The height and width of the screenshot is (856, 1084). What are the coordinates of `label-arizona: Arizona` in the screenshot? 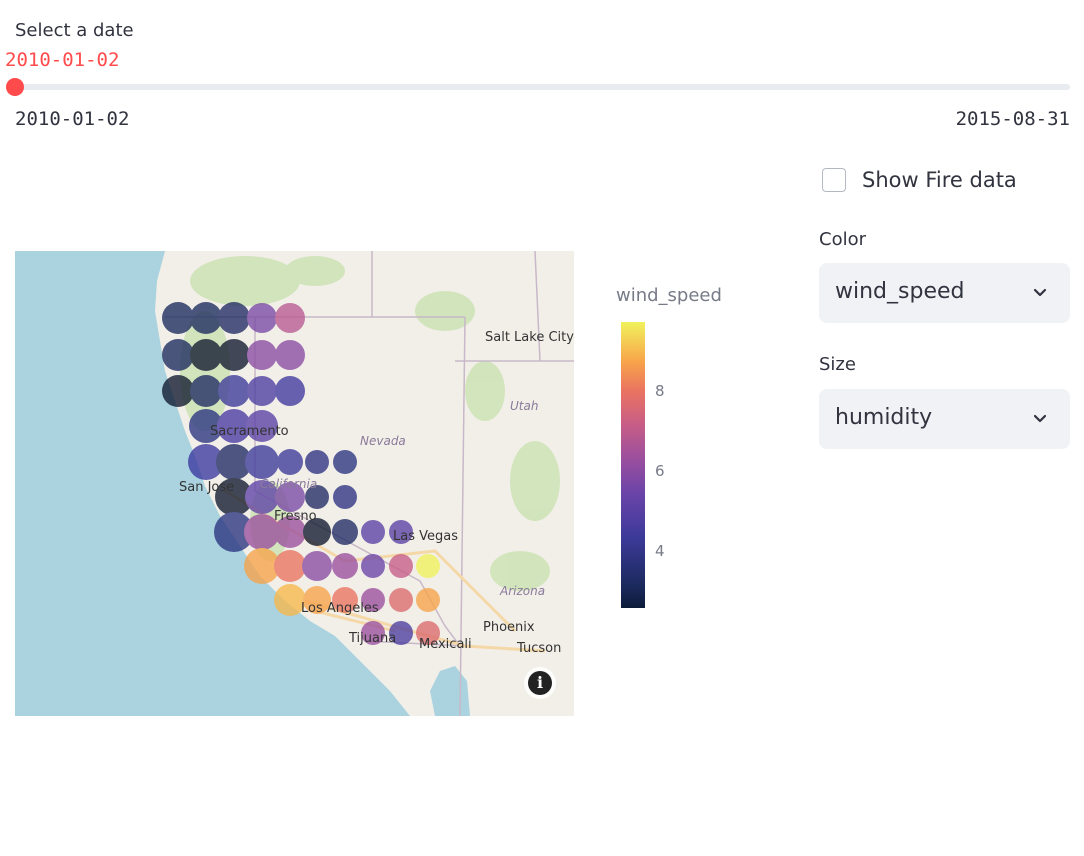 It's located at (522, 591).